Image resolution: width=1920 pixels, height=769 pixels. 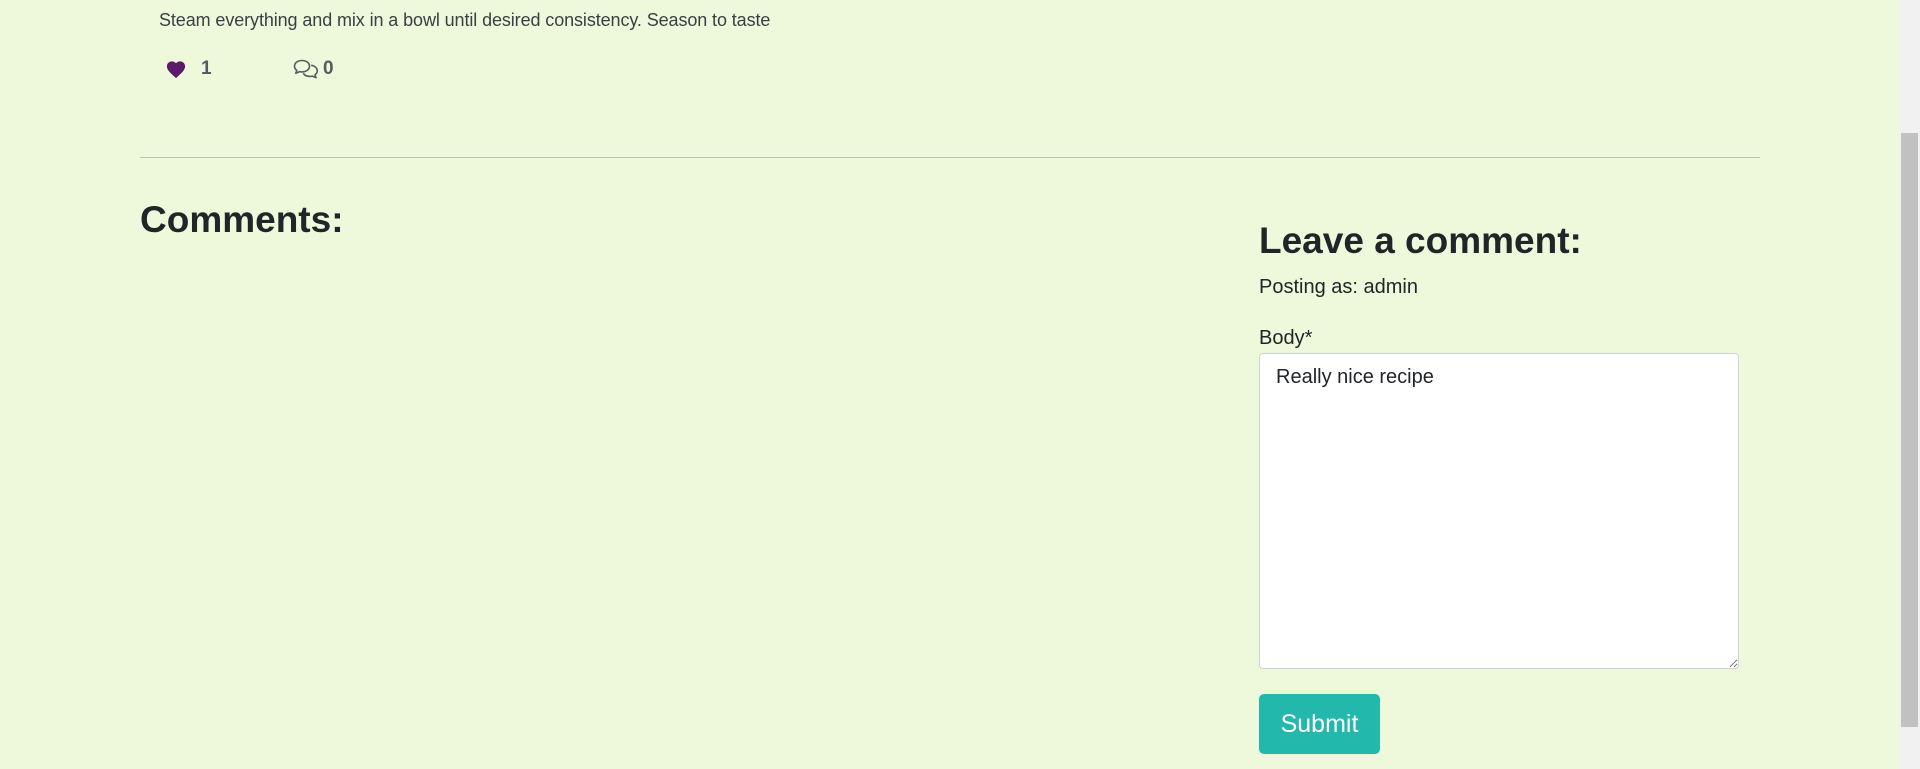 I want to click on scrollbar-thumb, so click(x=1909, y=430).